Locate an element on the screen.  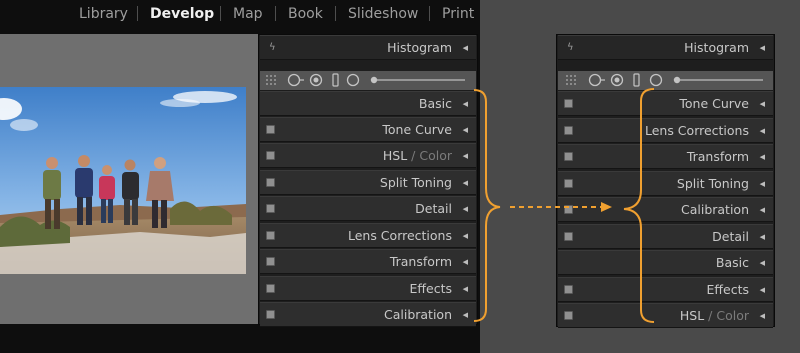
right-brace-icon is located at coordinates (487, 205).